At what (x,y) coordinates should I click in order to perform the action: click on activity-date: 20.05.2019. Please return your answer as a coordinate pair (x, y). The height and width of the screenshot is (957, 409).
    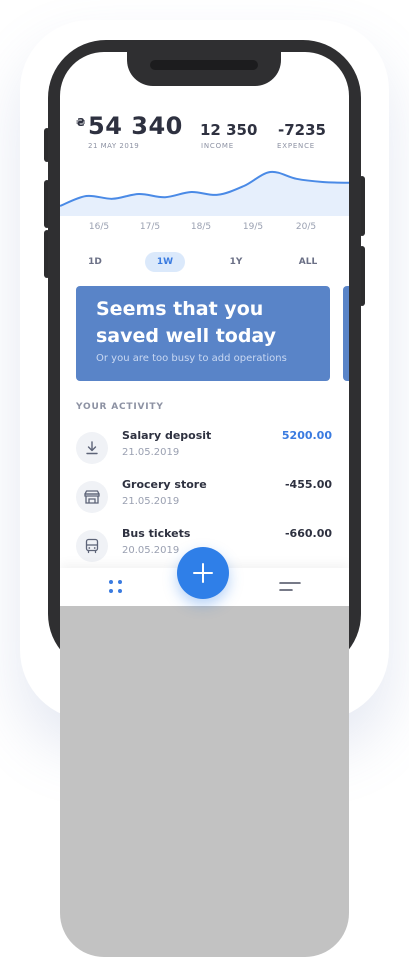
    Looking at the image, I should click on (151, 550).